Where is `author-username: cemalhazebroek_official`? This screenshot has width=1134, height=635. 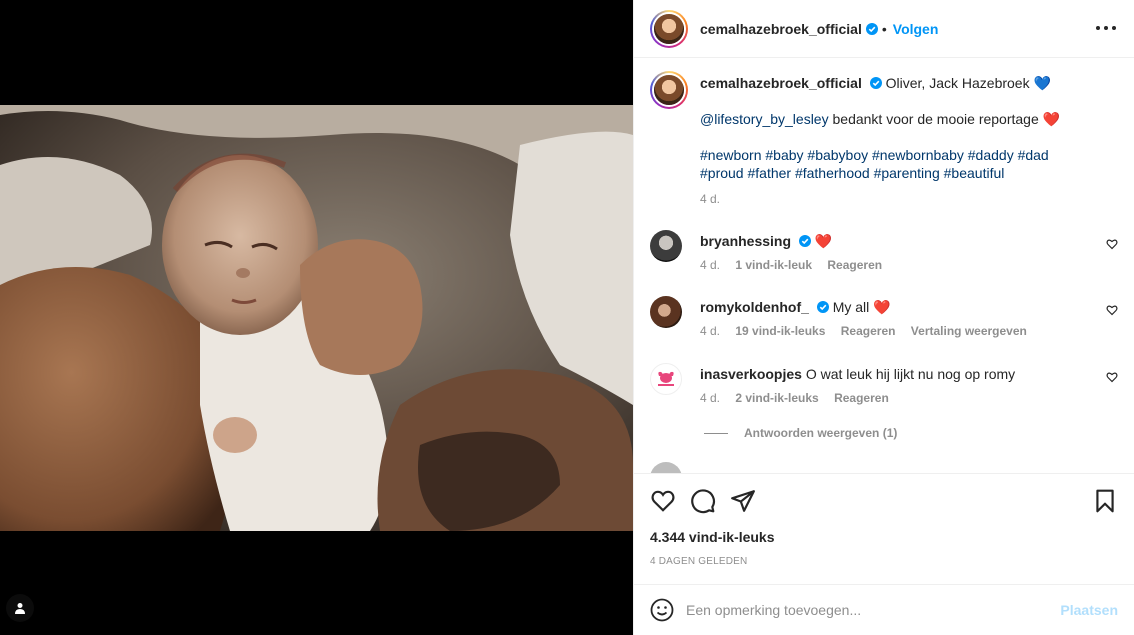 author-username: cemalhazebroek_official is located at coordinates (781, 29).